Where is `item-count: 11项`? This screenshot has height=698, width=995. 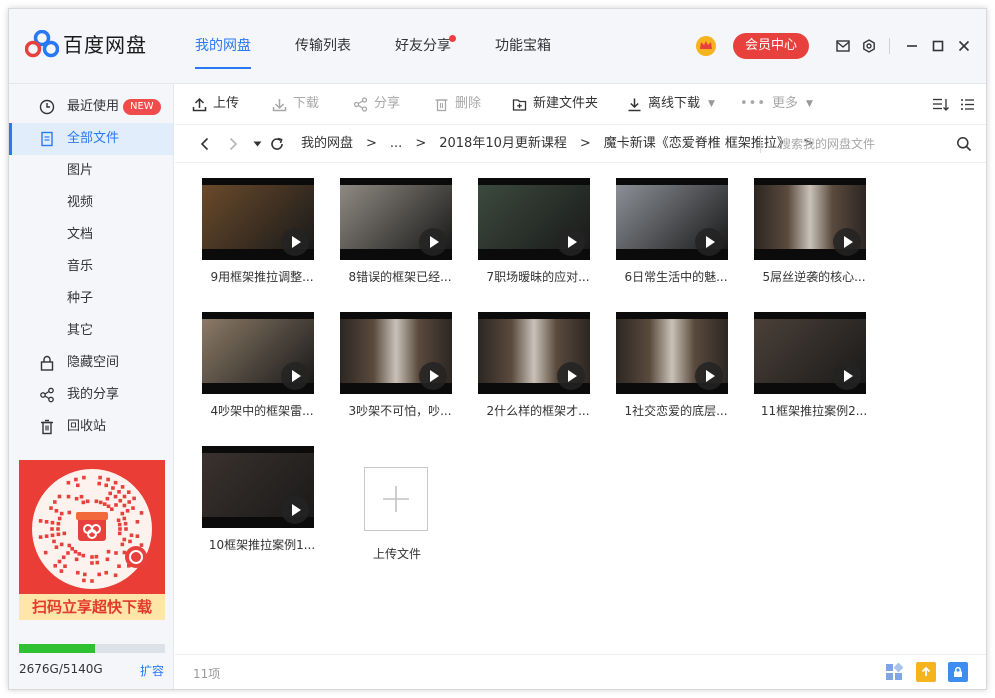 item-count: 11项 is located at coordinates (207, 674).